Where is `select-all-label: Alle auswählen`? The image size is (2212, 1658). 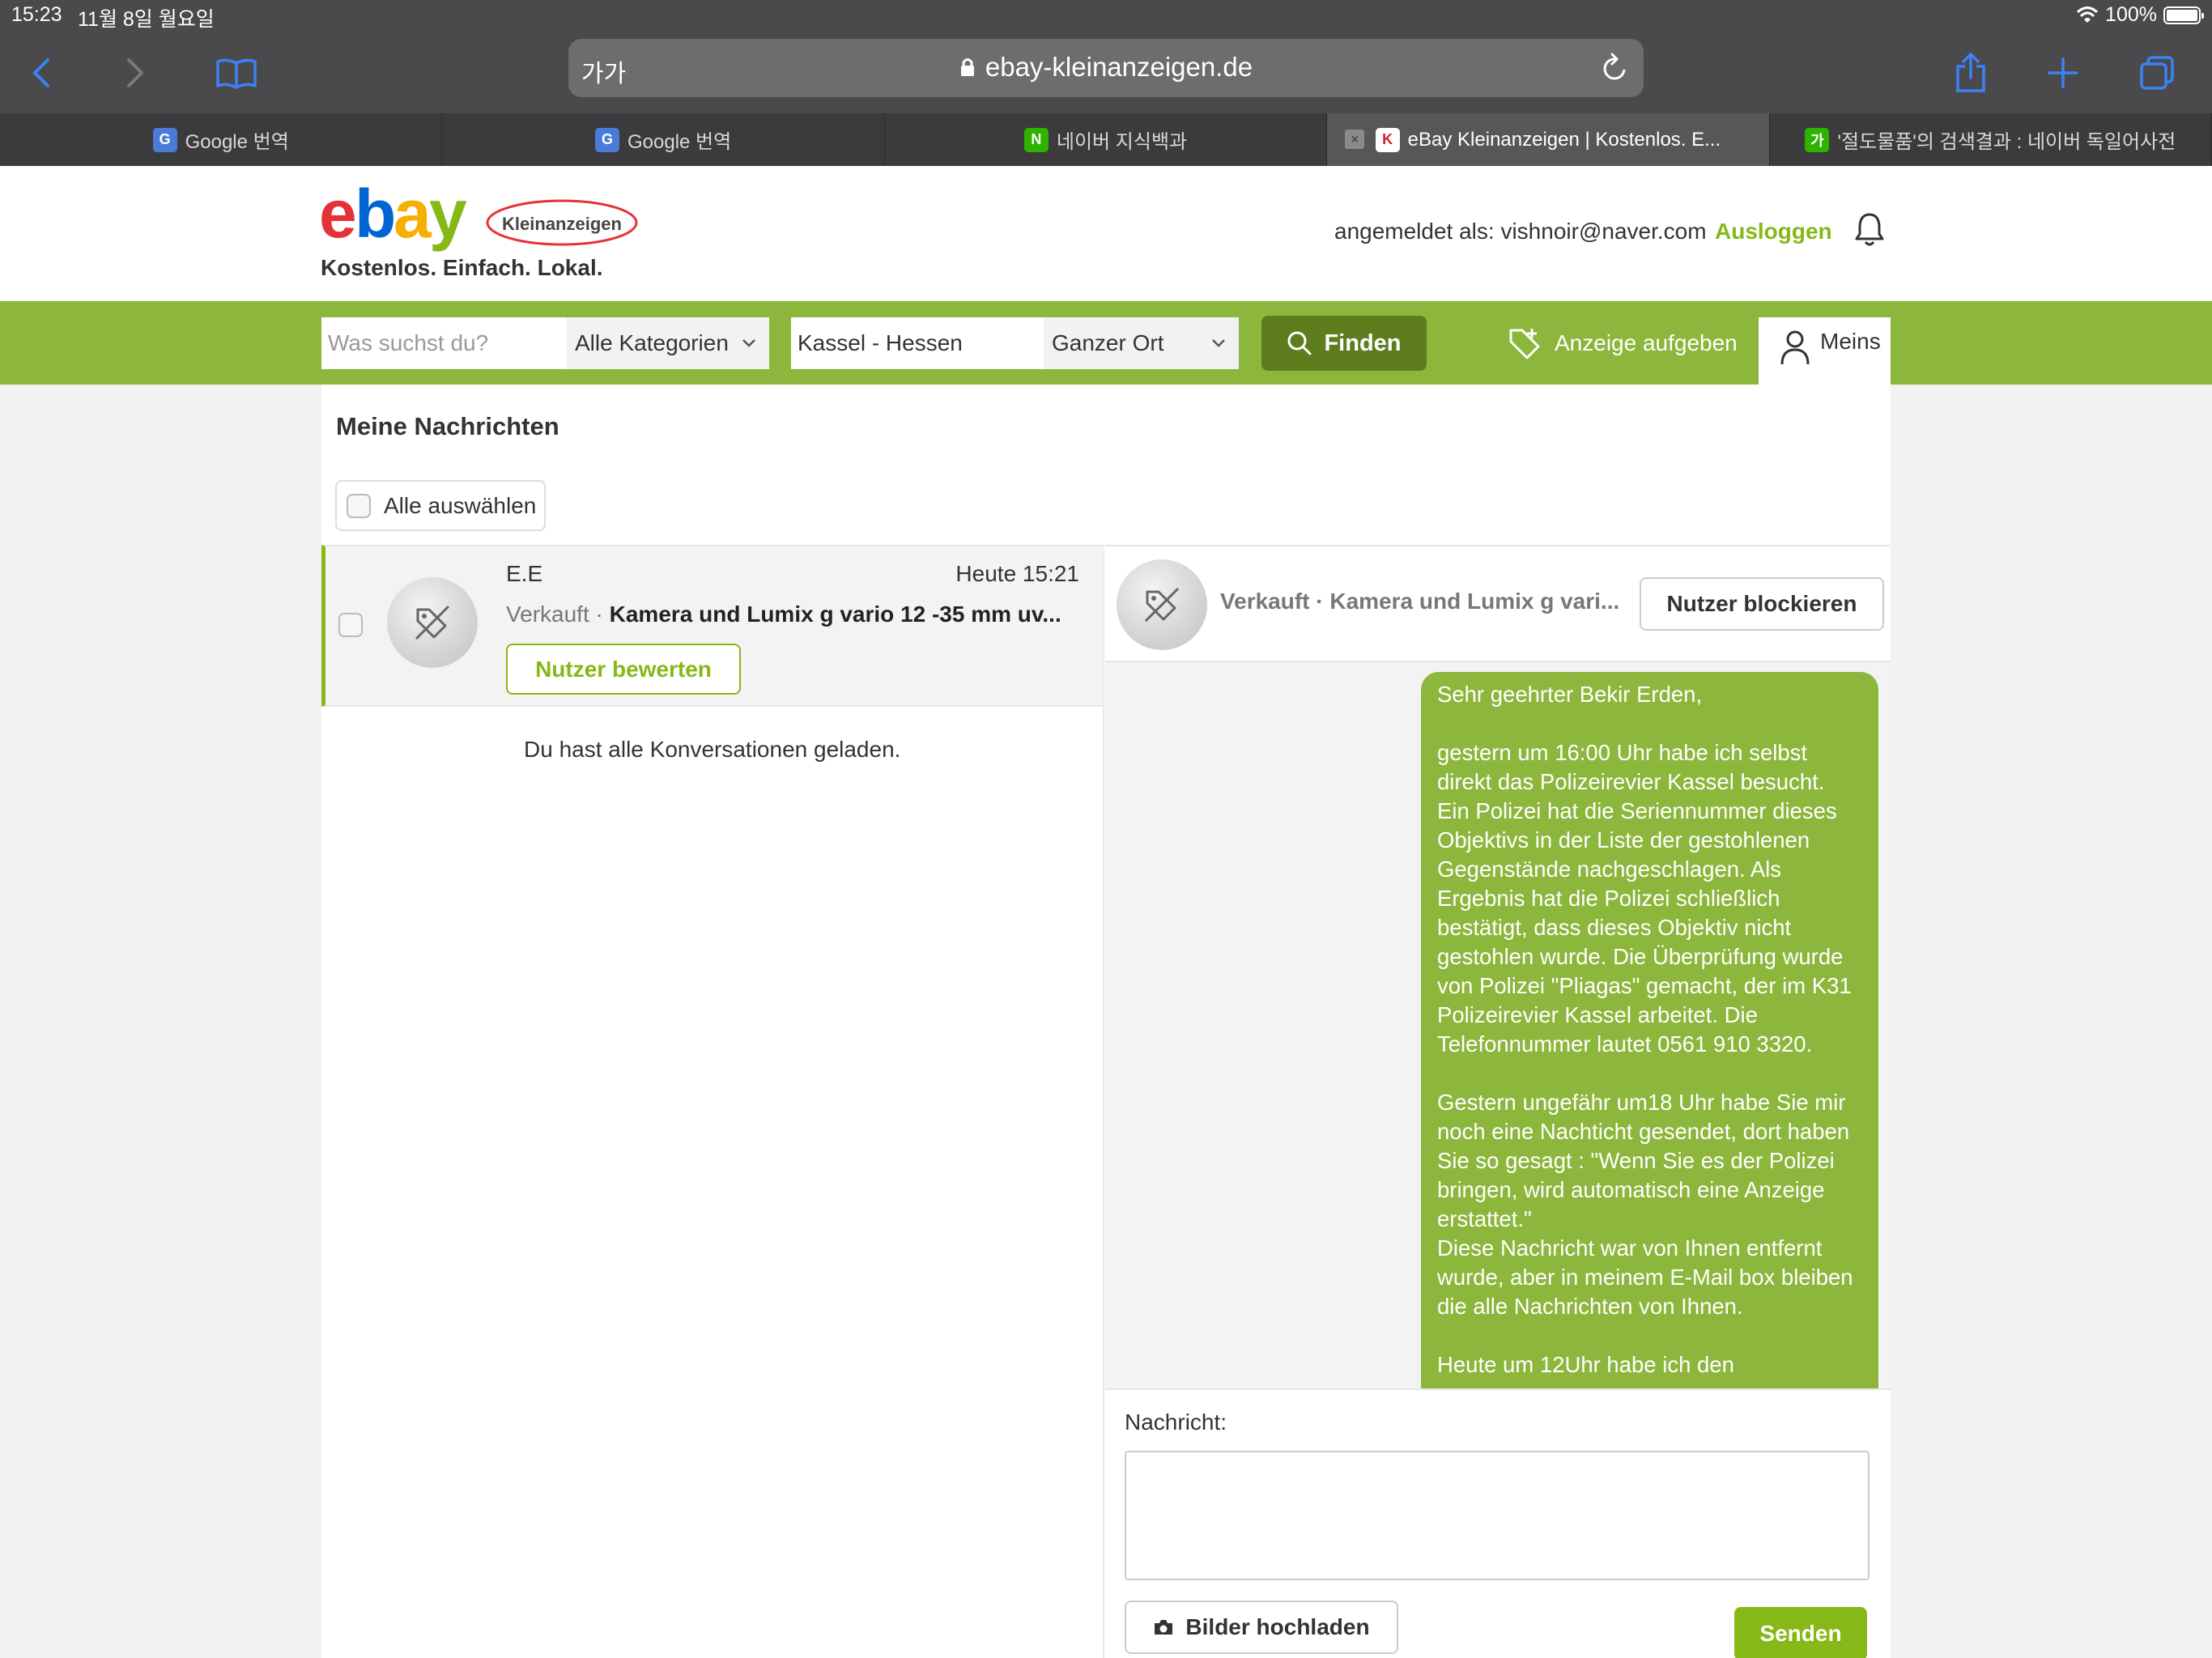 select-all-label: Alle auswählen is located at coordinates (460, 505).